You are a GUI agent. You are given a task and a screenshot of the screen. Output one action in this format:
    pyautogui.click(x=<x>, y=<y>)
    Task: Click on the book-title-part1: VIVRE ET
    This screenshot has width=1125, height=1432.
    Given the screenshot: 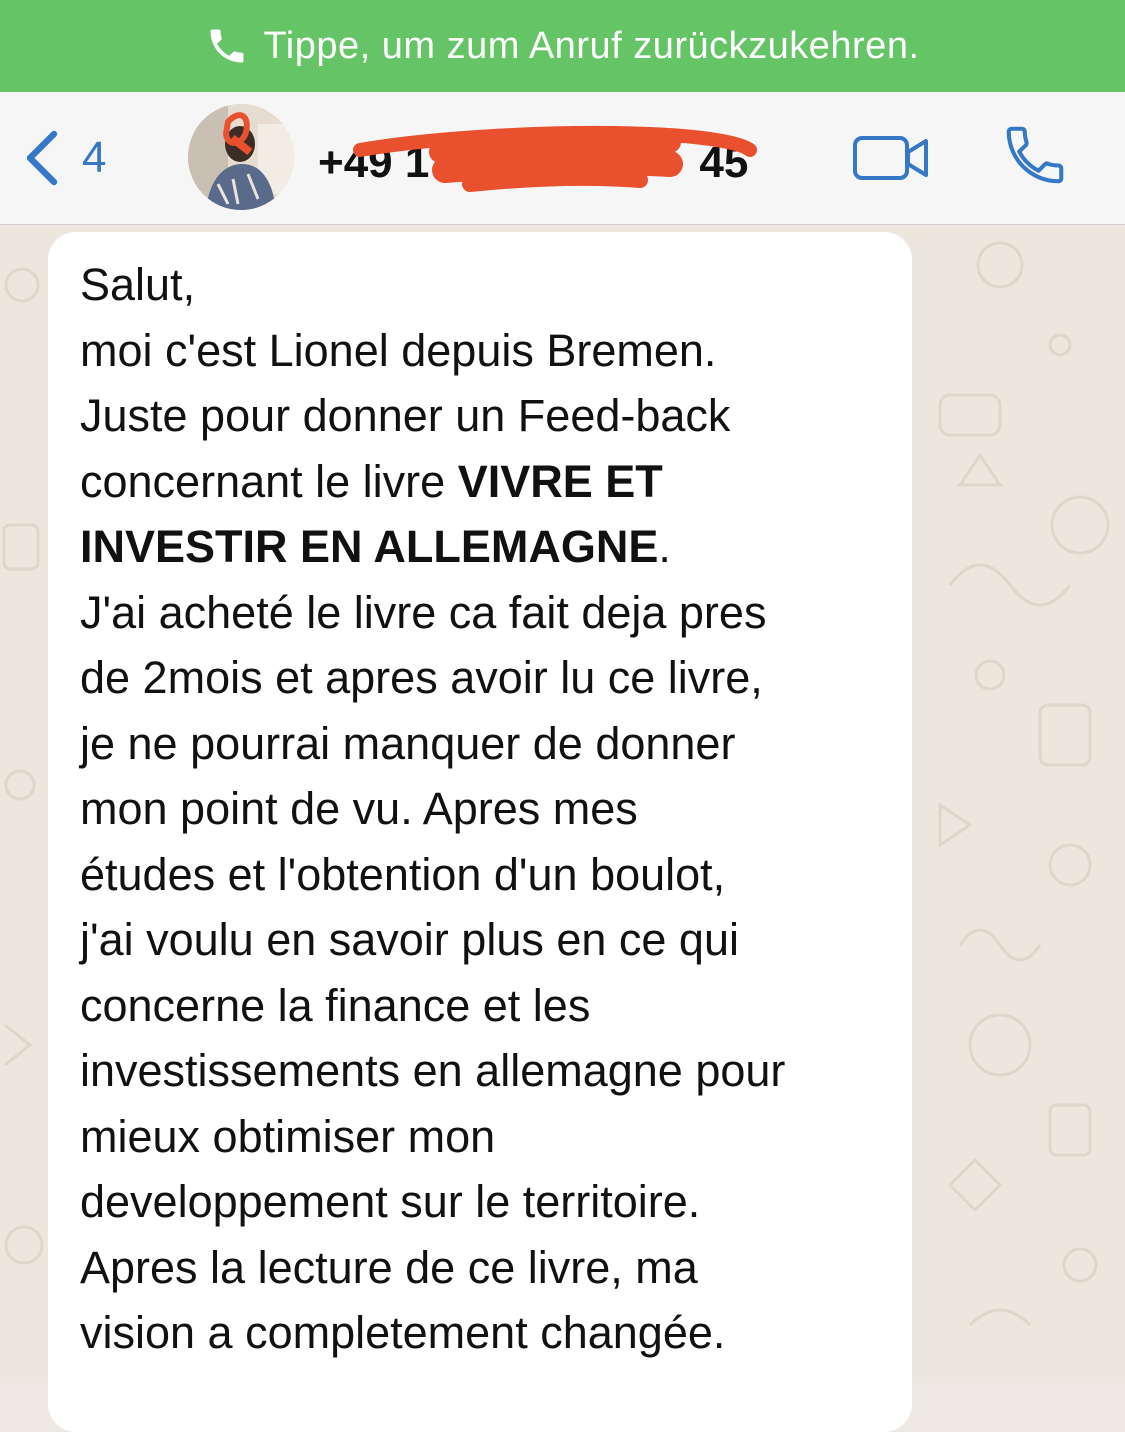 What is the action you would take?
    pyautogui.click(x=560, y=481)
    